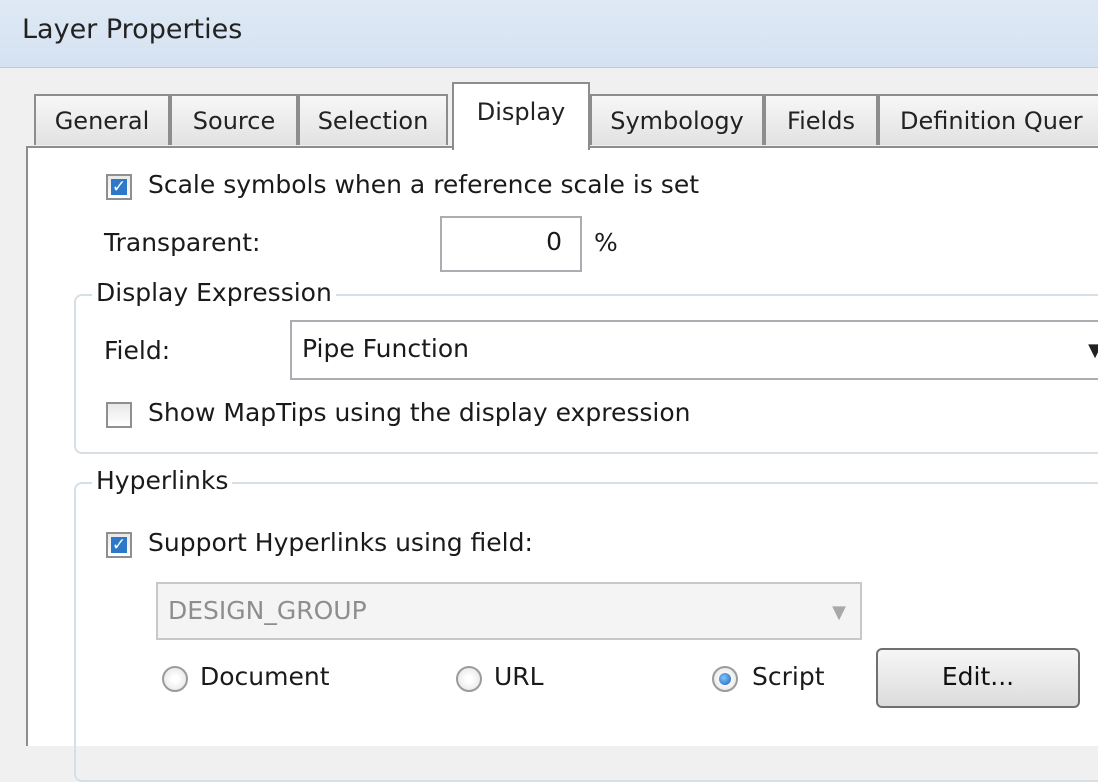 The width and height of the screenshot is (1098, 782). What do you see at coordinates (988, 119) in the screenshot?
I see `tab-definition-query: Definition Quer` at bounding box center [988, 119].